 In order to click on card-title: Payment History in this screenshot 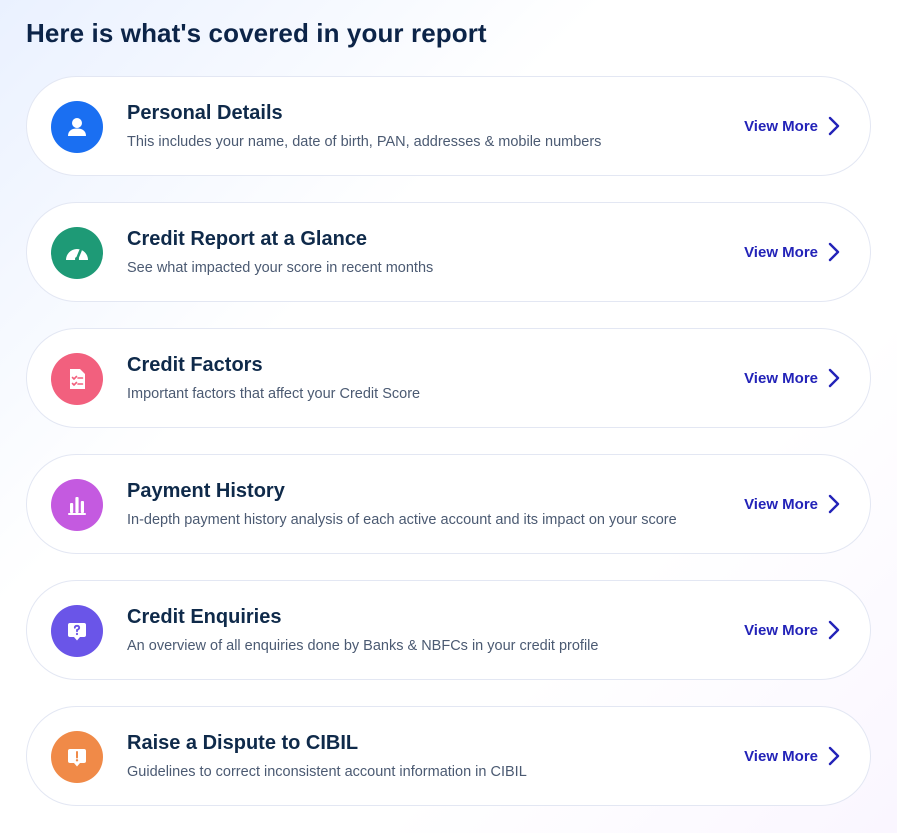, I will do `click(206, 491)`.